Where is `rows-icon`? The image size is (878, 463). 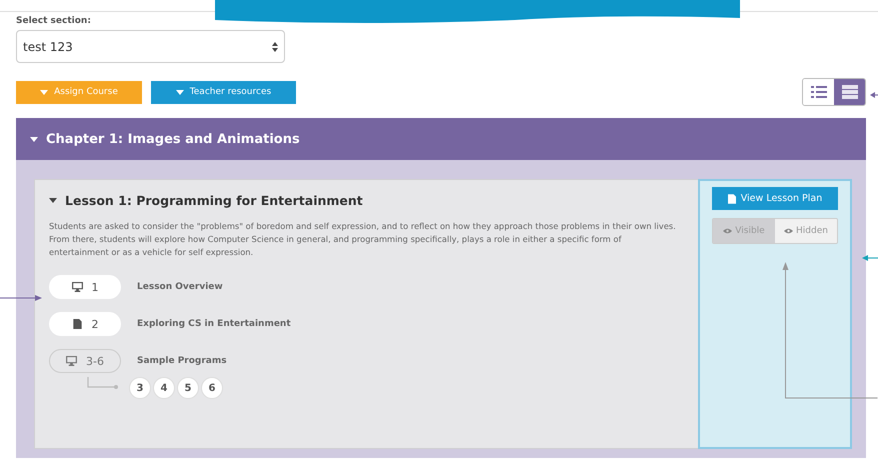 rows-icon is located at coordinates (850, 92).